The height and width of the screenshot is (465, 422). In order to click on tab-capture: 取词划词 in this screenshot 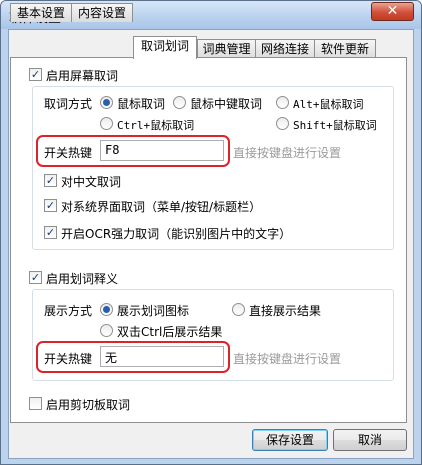, I will do `click(165, 47)`.